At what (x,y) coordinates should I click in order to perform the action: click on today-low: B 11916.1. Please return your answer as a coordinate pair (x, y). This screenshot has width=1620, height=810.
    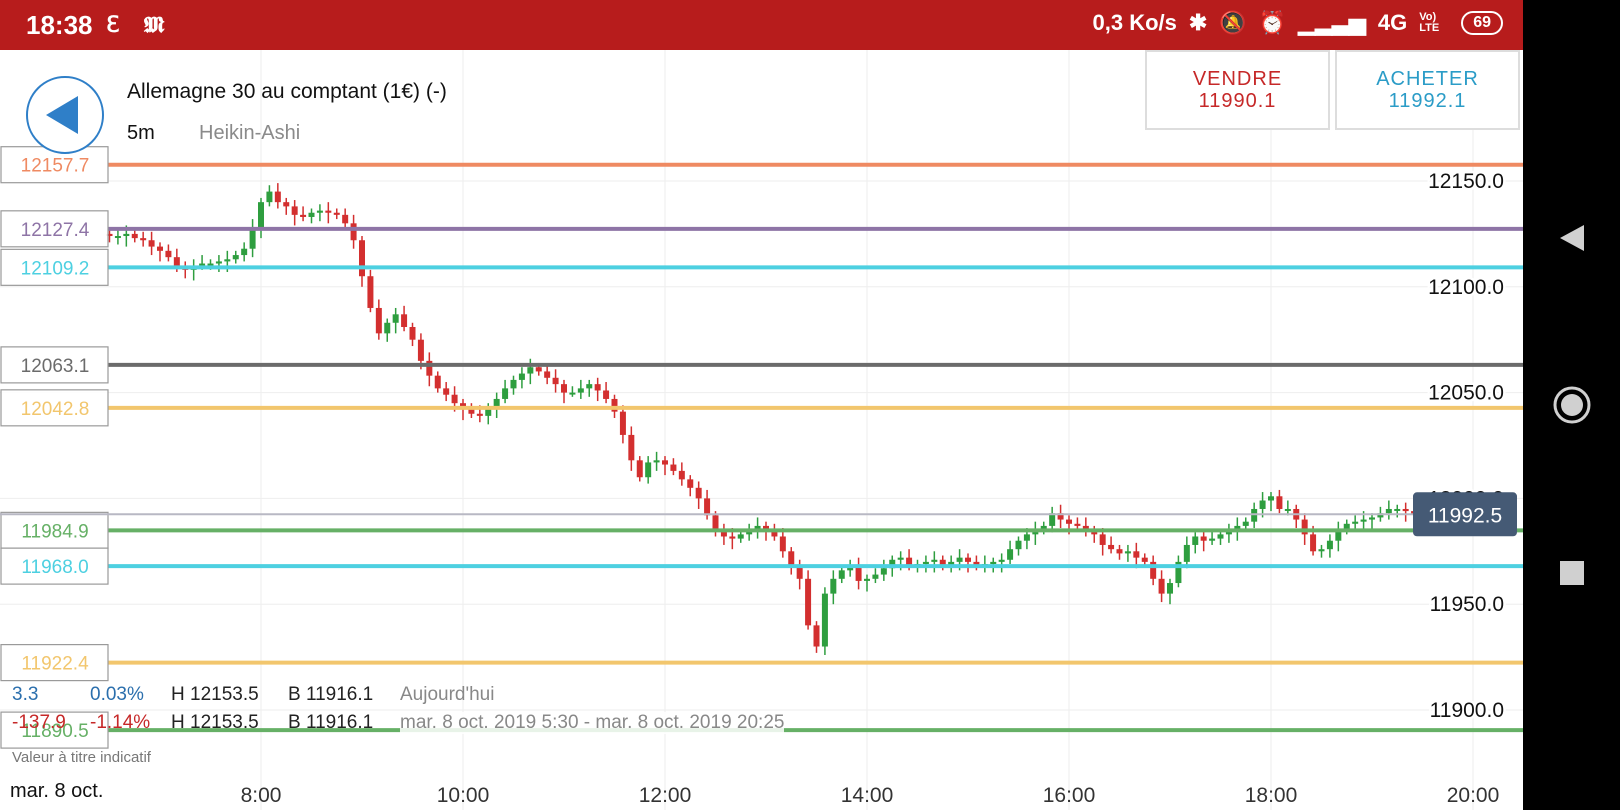
    Looking at the image, I should click on (331, 694).